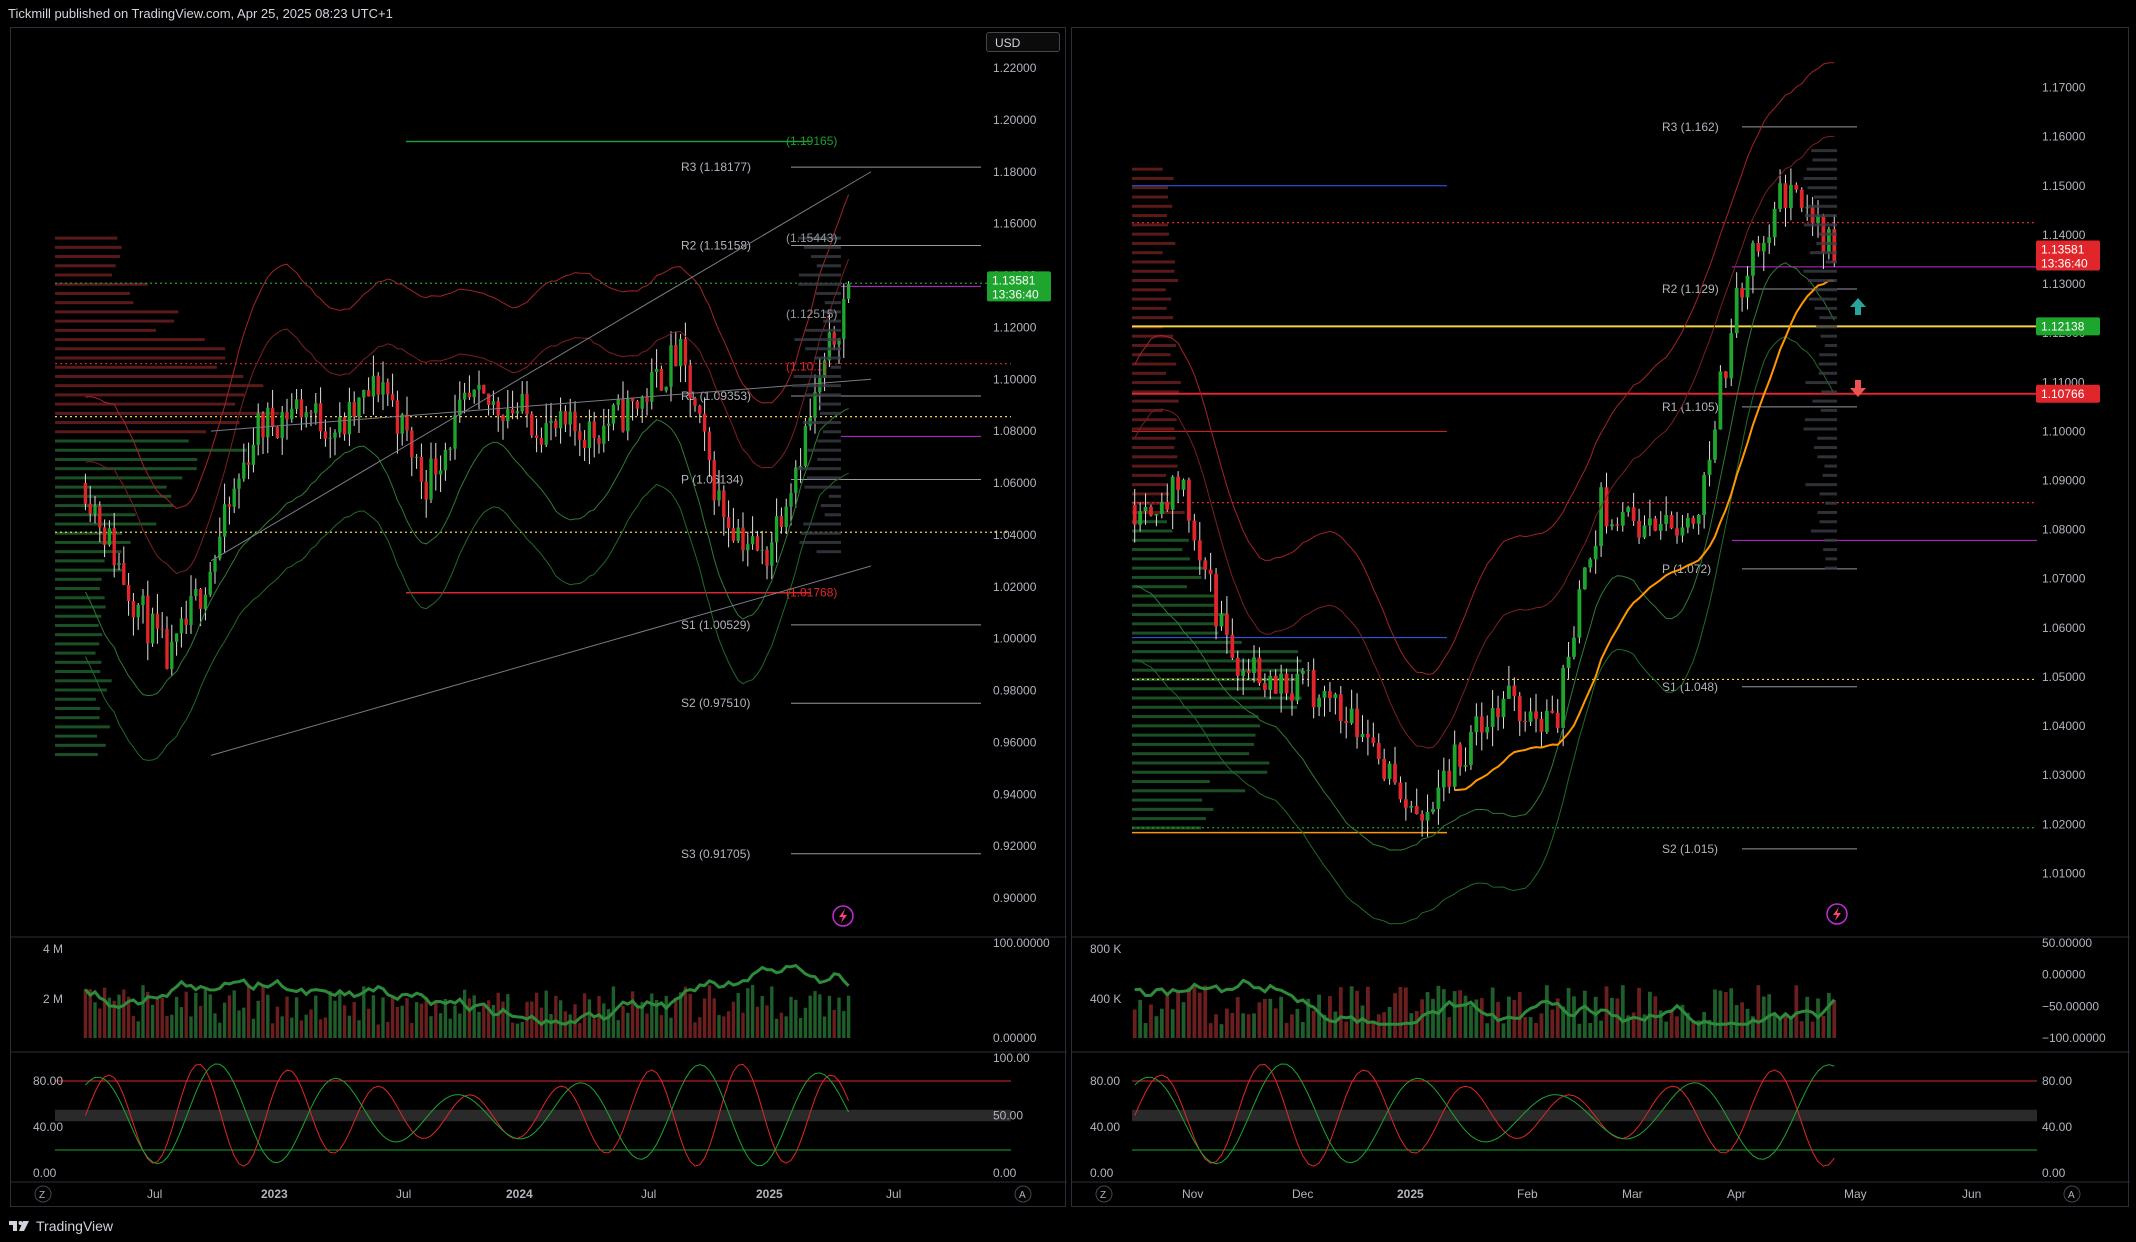 The image size is (2136, 1242). I want to click on stochastic-axis-label: 40.00, so click(2057, 1127).